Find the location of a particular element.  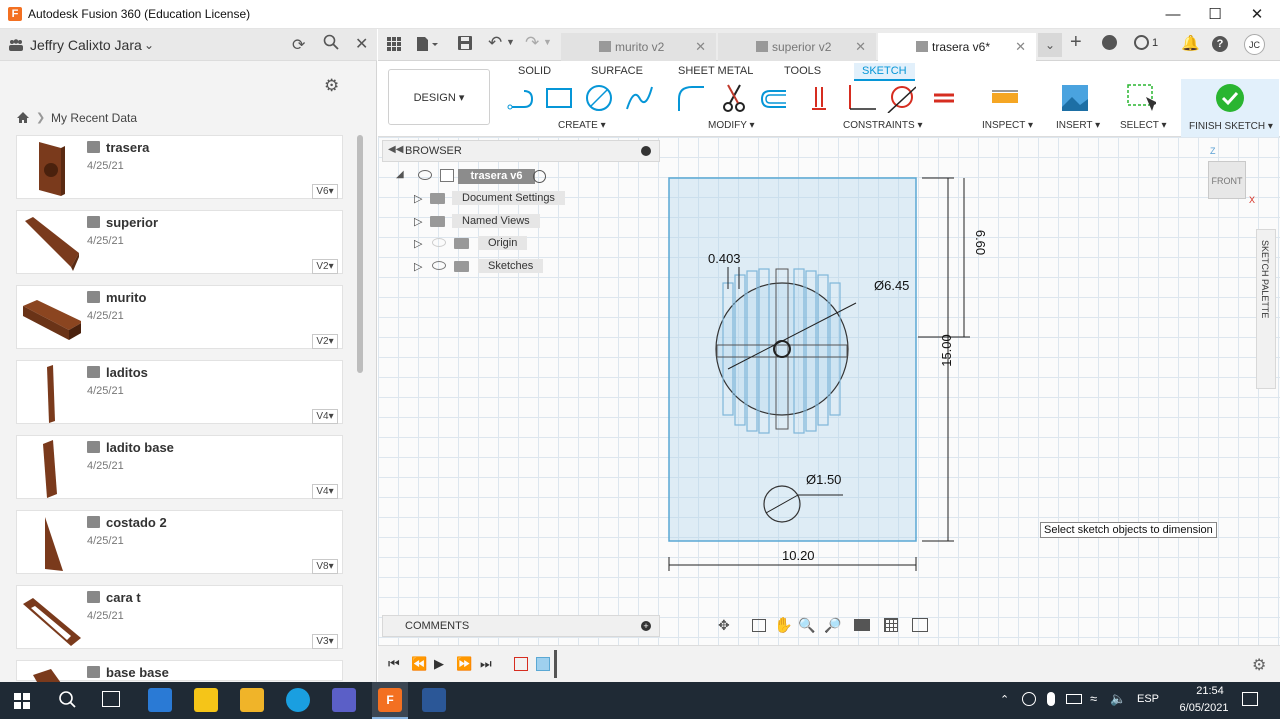

timeline-sketch-feature-icon is located at coordinates (521, 664).